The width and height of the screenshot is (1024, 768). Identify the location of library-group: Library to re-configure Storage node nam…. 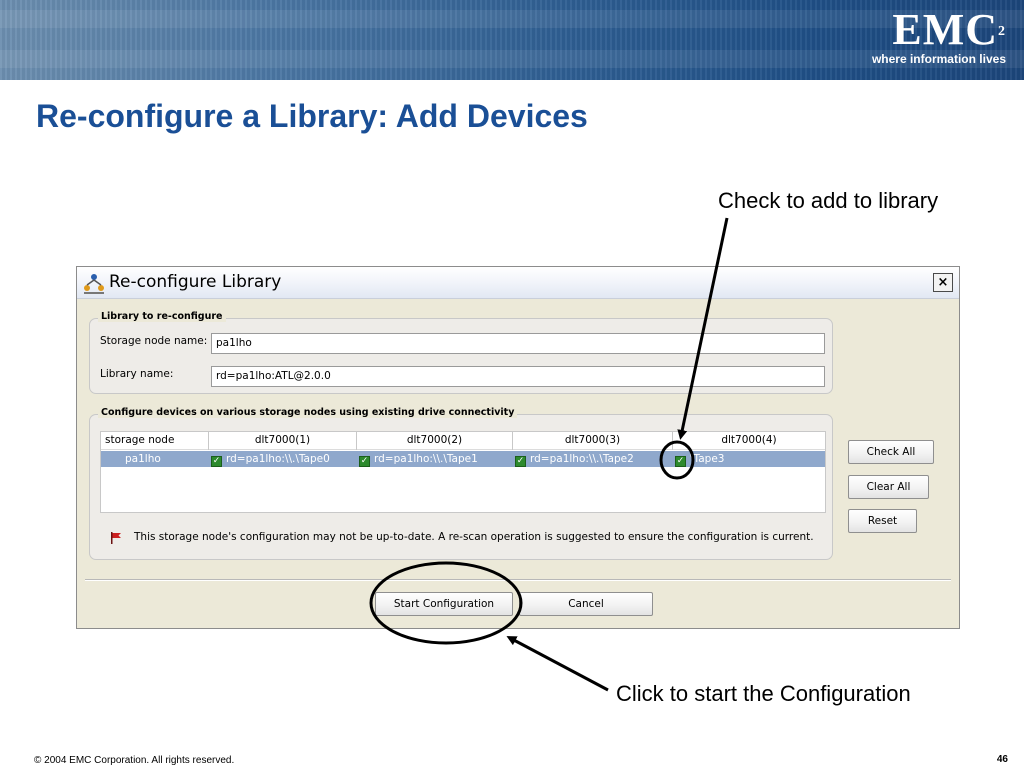
(461, 352).